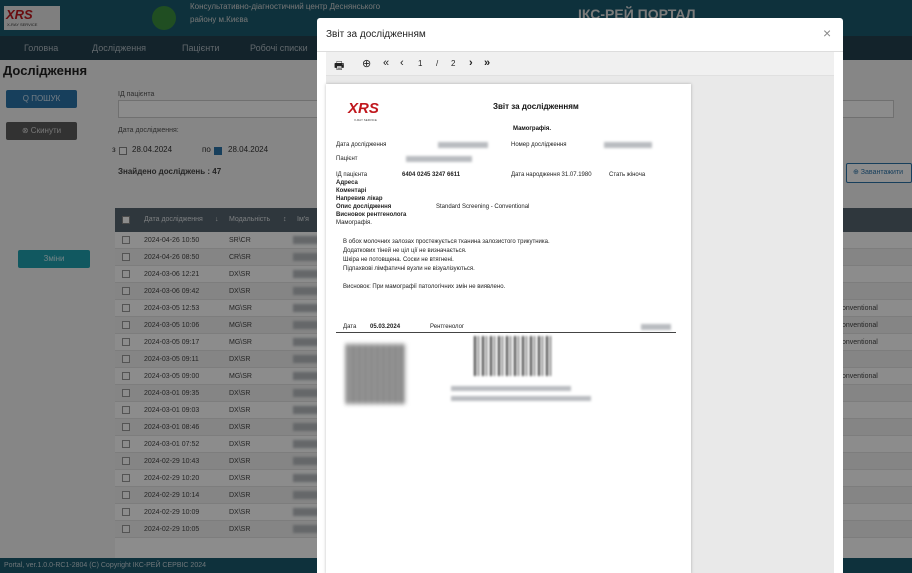  I want to click on qr-code-image, so click(376, 374).